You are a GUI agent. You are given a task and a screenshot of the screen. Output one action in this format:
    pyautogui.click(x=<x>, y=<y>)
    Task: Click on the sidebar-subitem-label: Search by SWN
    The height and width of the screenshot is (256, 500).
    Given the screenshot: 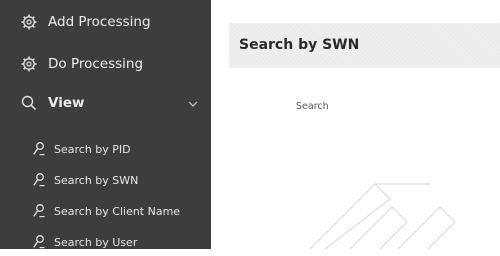 What is the action you would take?
    pyautogui.click(x=96, y=180)
    